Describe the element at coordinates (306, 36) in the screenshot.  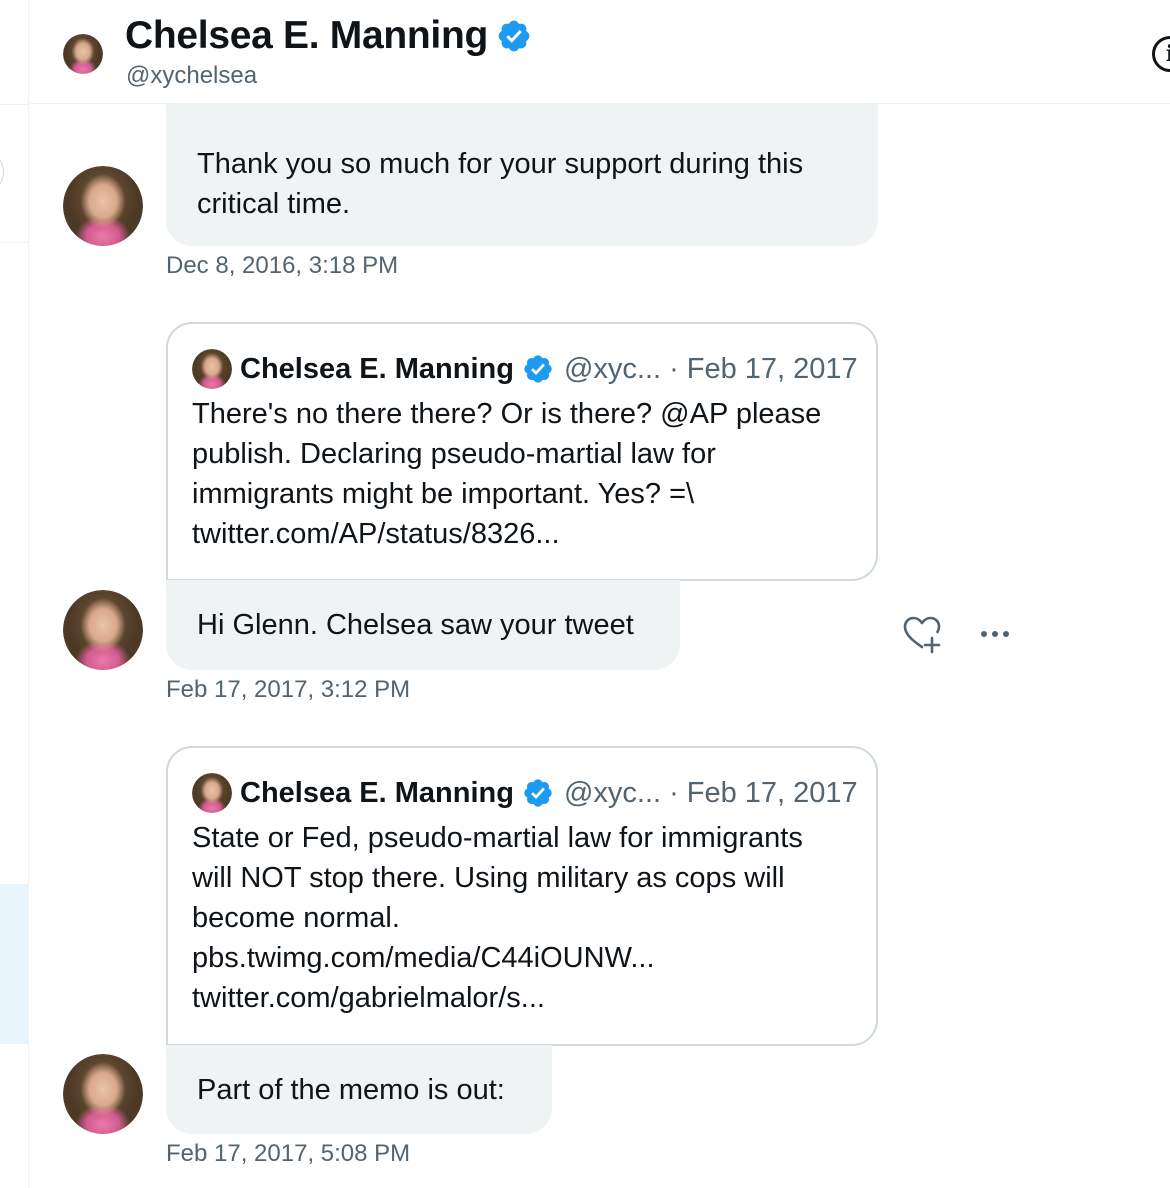
I see `header-name: Chelsea E. Manning` at that location.